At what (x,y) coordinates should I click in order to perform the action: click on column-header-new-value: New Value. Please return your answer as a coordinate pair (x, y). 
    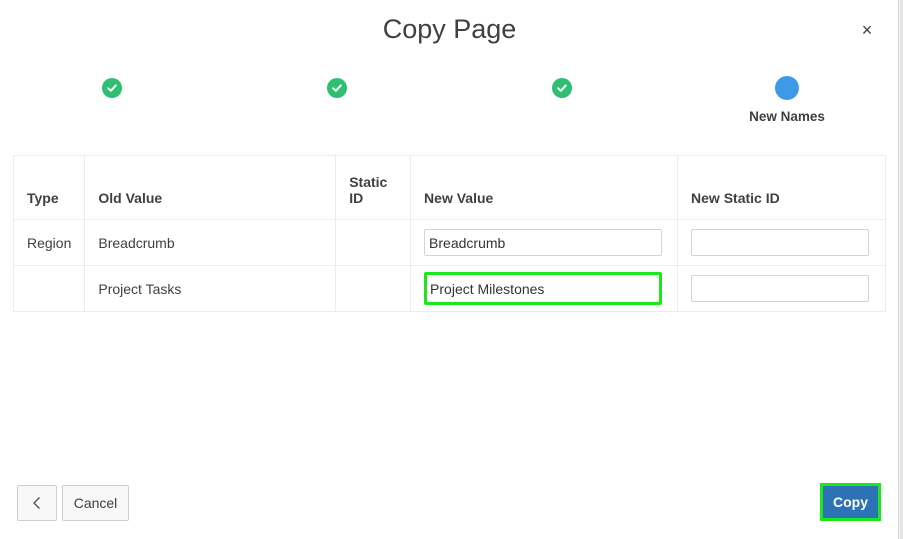
    Looking at the image, I should click on (544, 187).